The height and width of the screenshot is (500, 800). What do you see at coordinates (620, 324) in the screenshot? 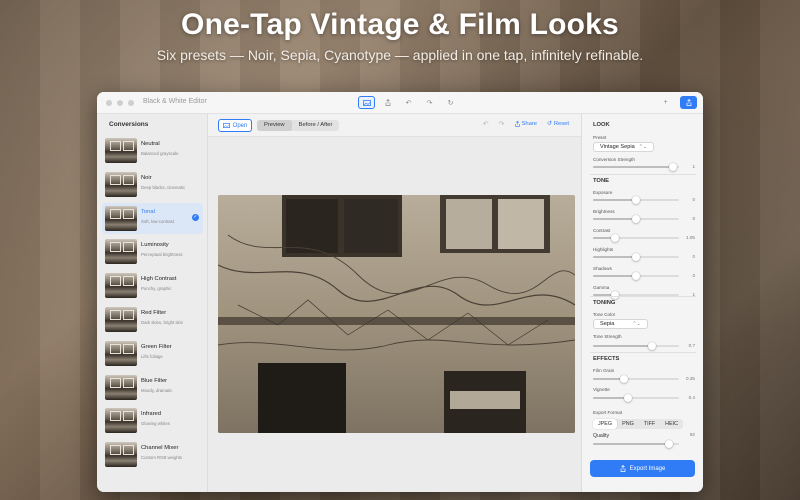
I see `tone-color-select: Sepia ⌃⌄` at bounding box center [620, 324].